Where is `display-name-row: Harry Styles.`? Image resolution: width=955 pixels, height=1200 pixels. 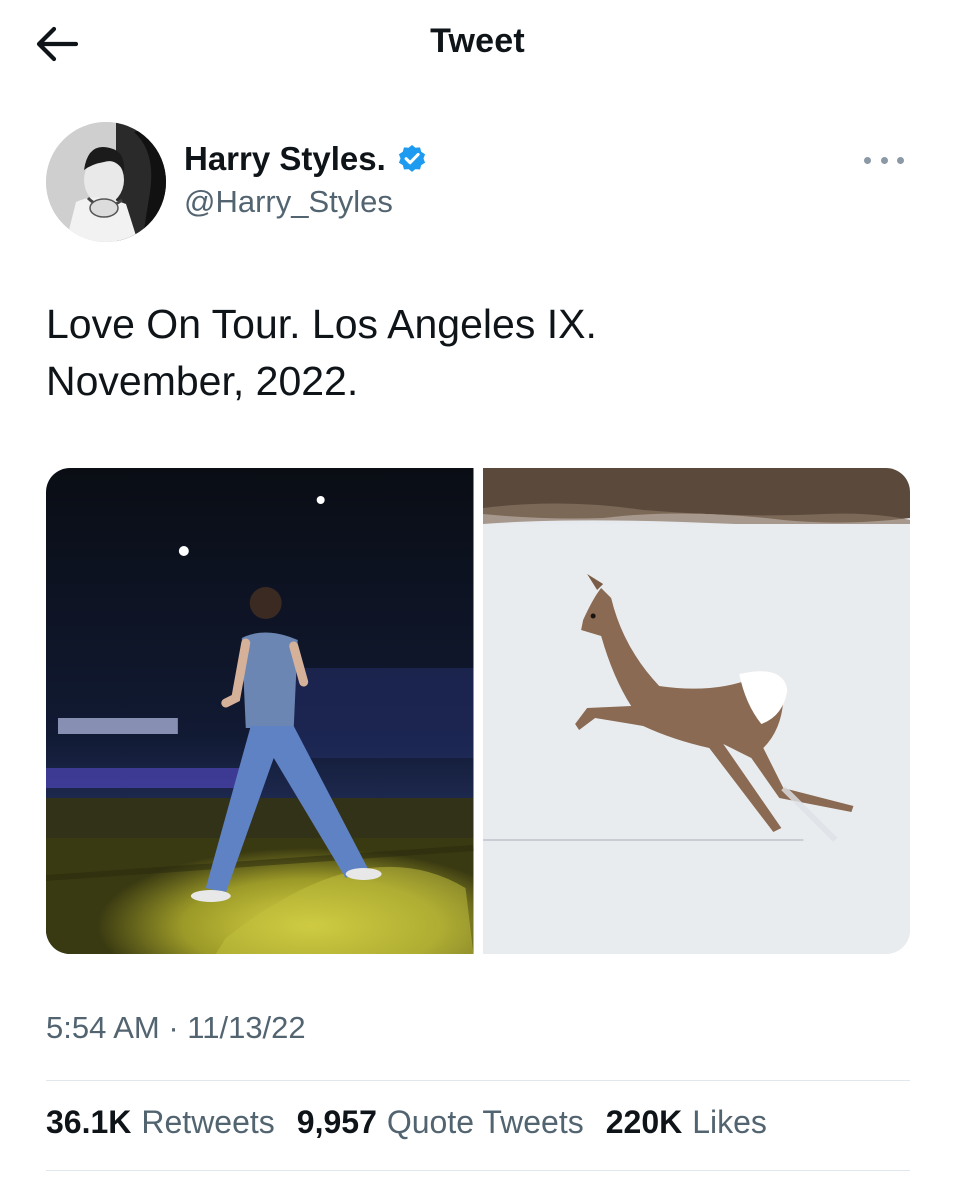 display-name-row: Harry Styles. is located at coordinates (306, 159).